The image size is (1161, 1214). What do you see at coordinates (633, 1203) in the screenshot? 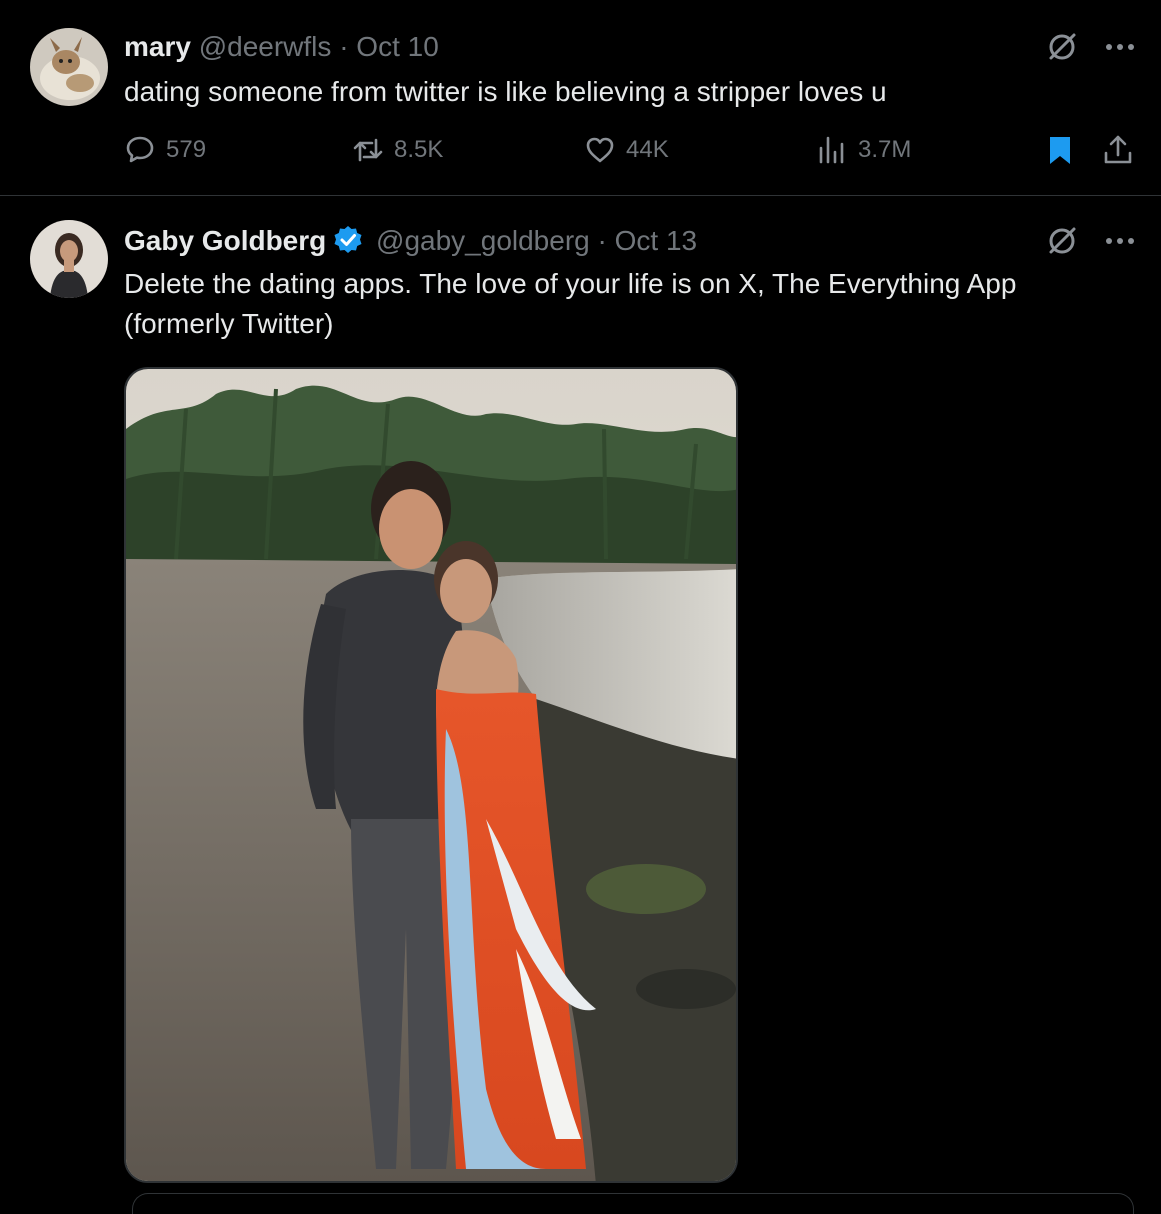
I see `next-card-edge` at bounding box center [633, 1203].